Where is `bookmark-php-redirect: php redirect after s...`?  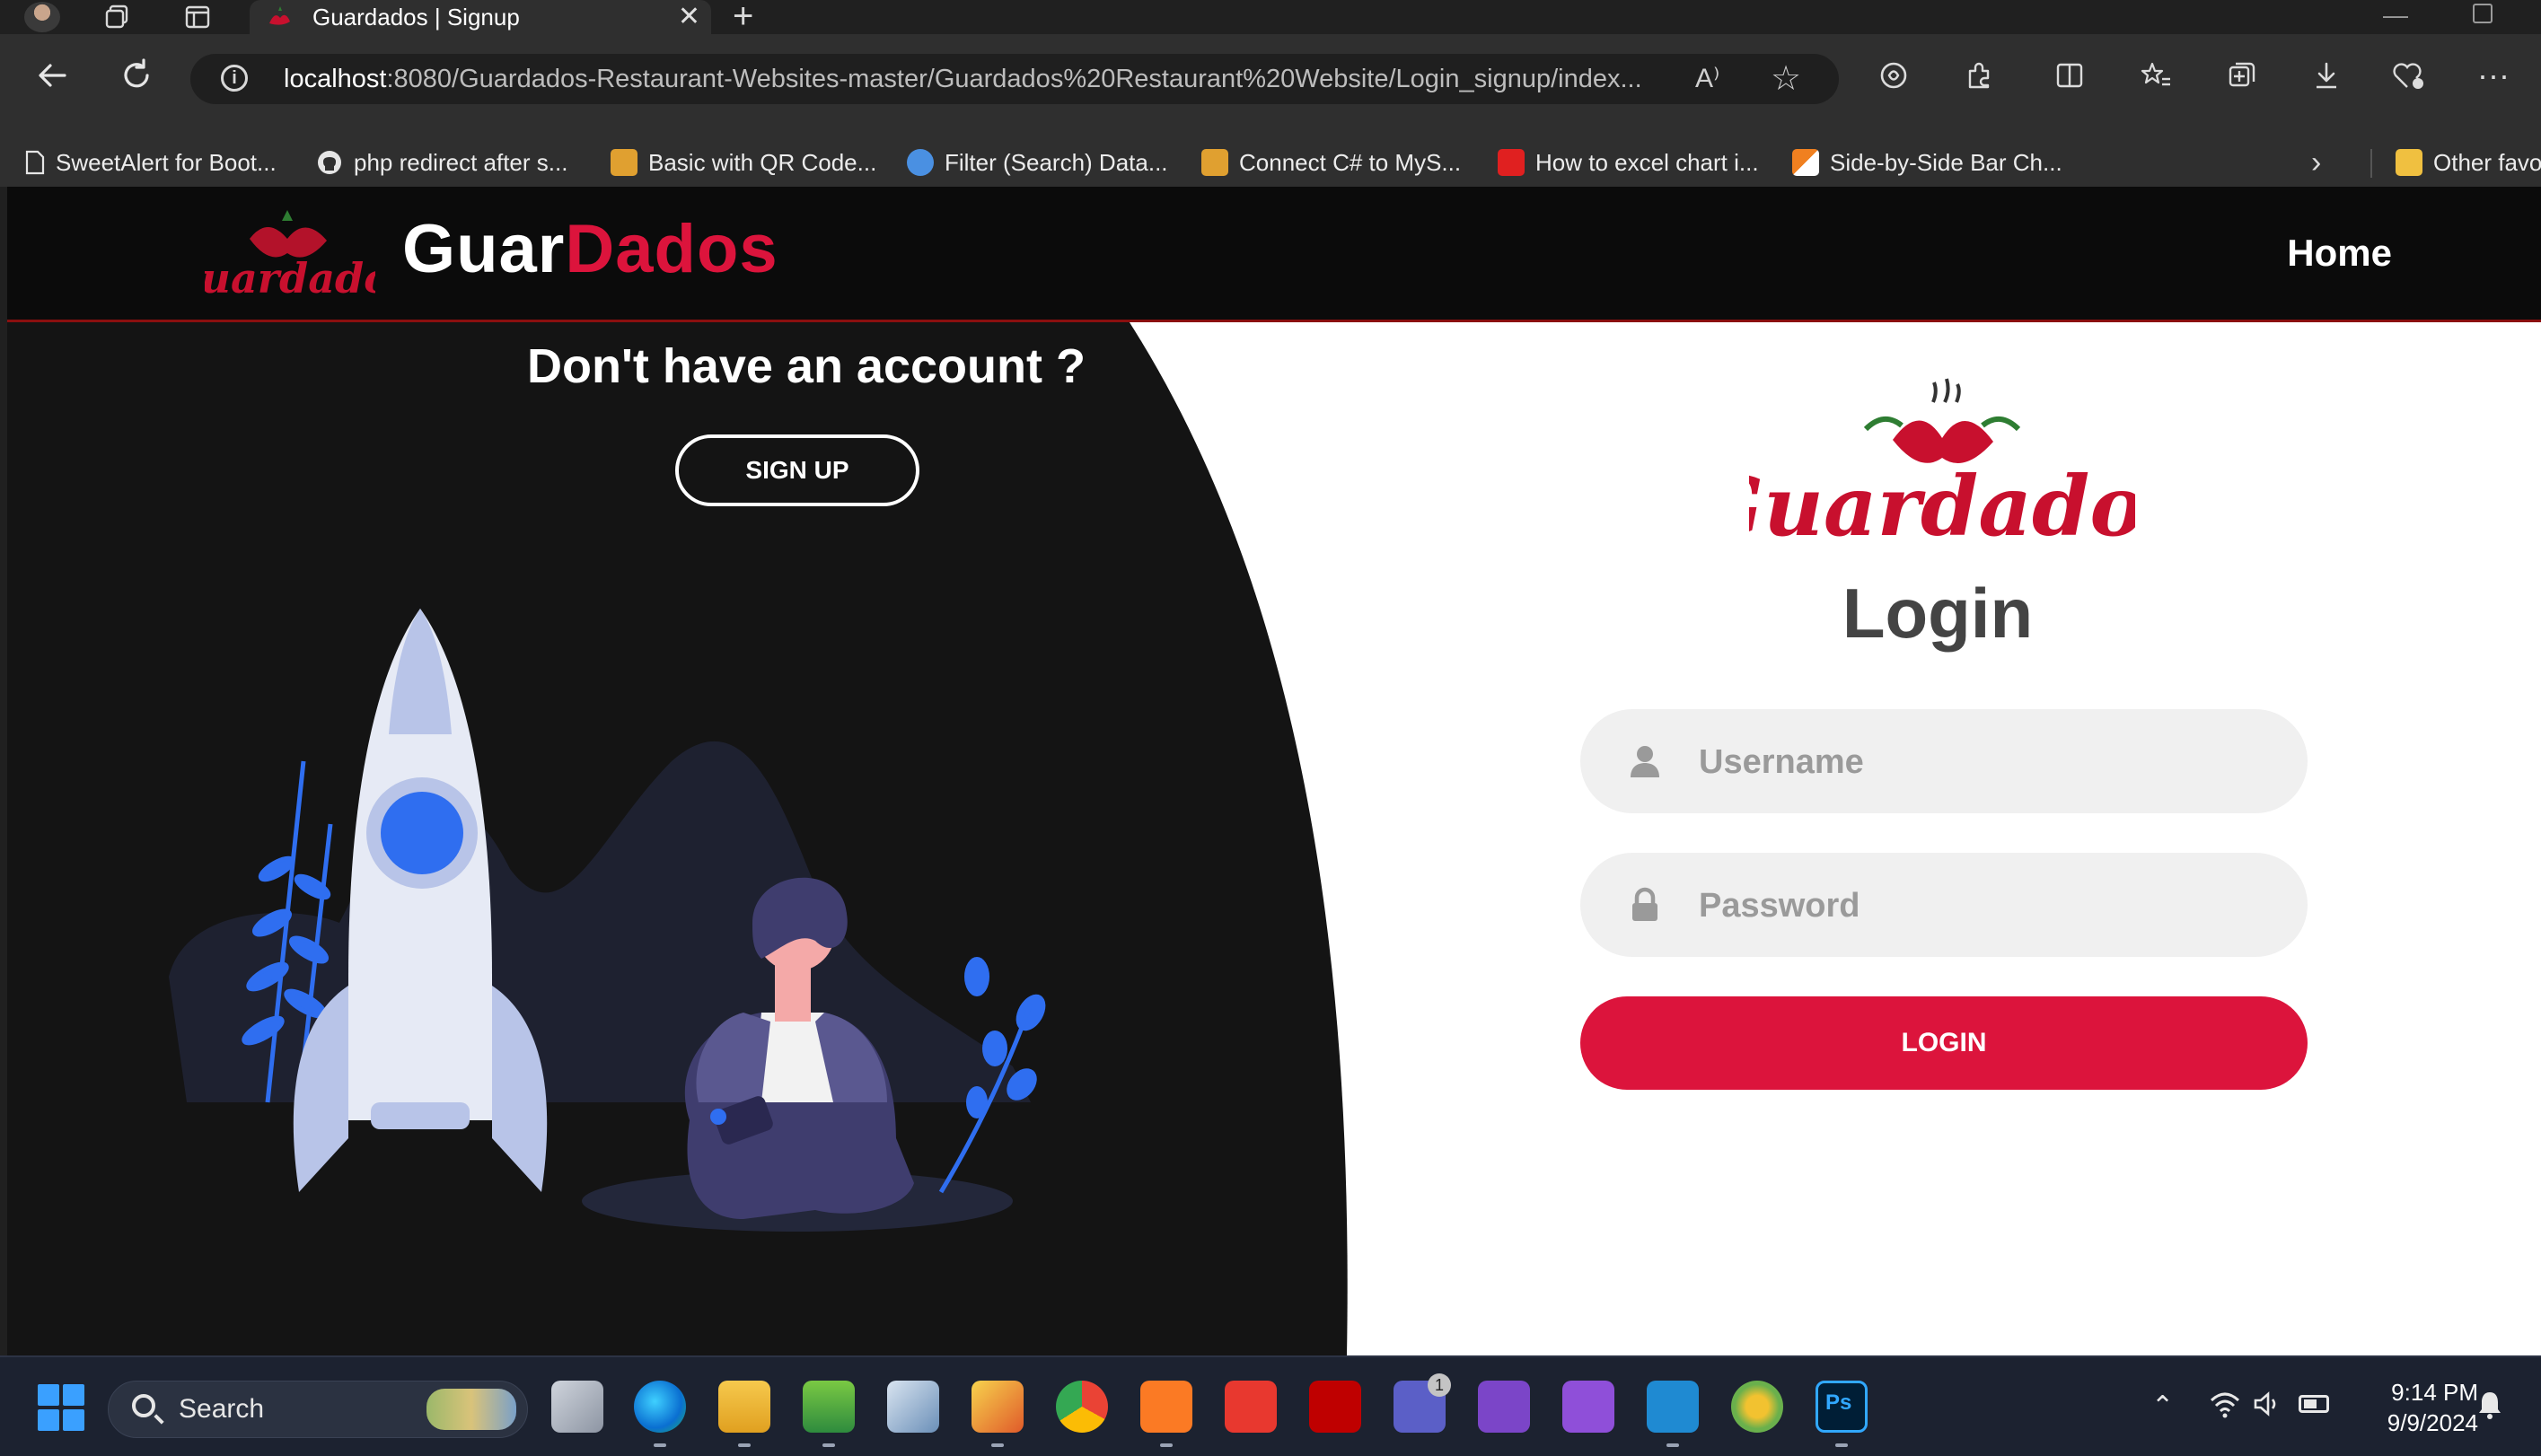
bookmark-php-redirect: php redirect after s... is located at coordinates (442, 162).